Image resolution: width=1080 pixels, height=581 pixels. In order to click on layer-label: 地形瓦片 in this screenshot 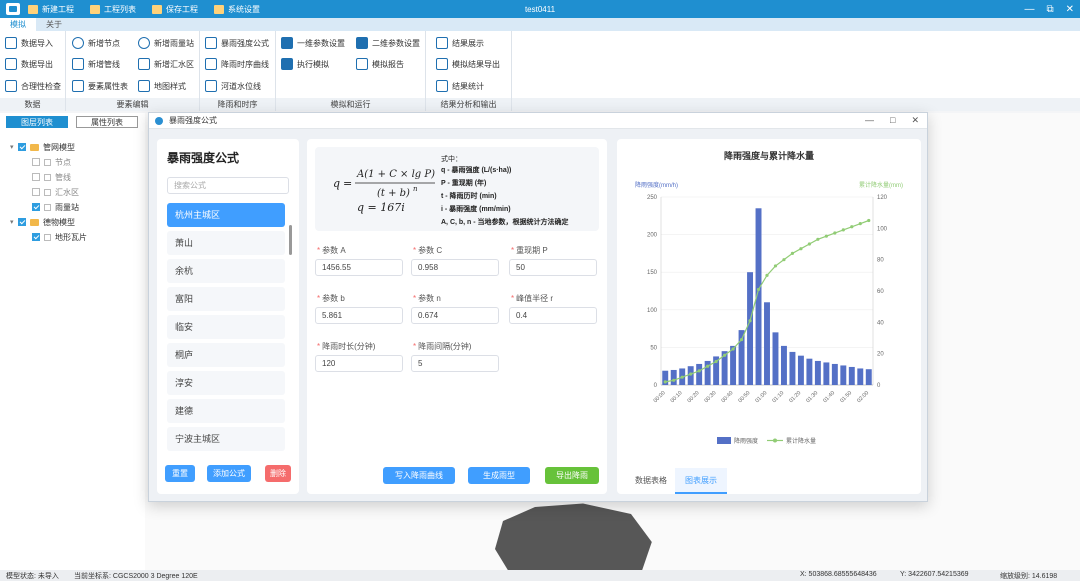, I will do `click(71, 237)`.